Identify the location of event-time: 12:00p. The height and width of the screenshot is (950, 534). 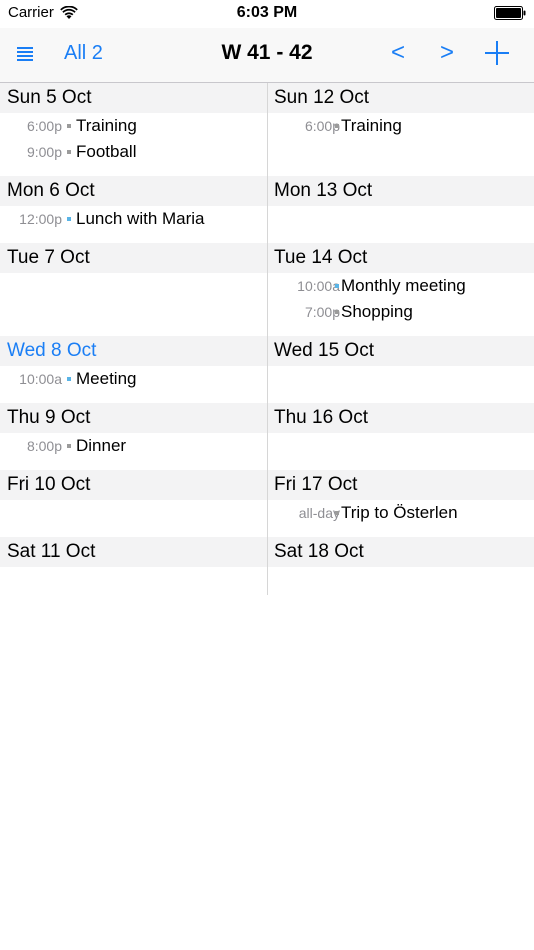
(40, 219).